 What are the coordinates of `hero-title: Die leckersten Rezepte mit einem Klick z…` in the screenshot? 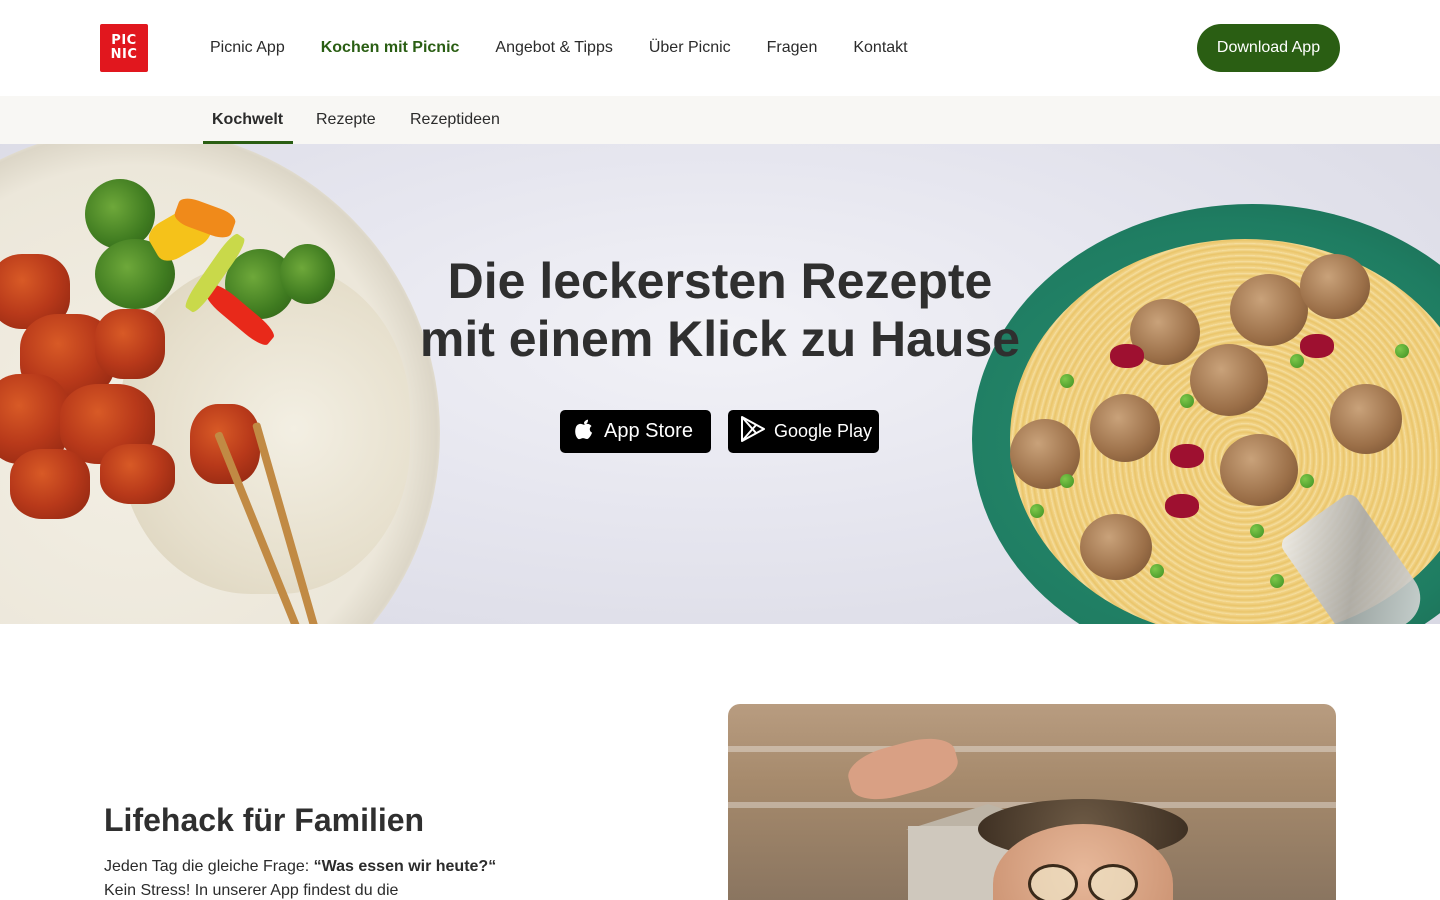 It's located at (720, 310).